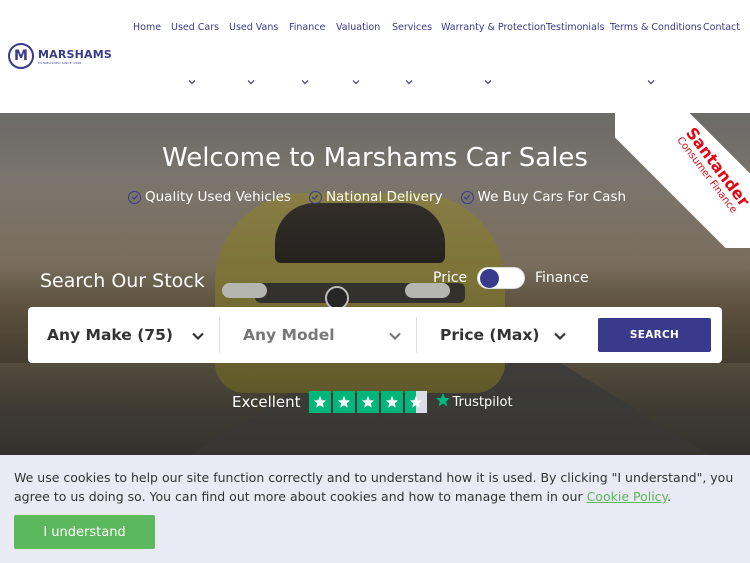 Image resolution: width=750 pixels, height=563 pixels. What do you see at coordinates (412, 27) in the screenshot?
I see `nav-item-services: Services` at bounding box center [412, 27].